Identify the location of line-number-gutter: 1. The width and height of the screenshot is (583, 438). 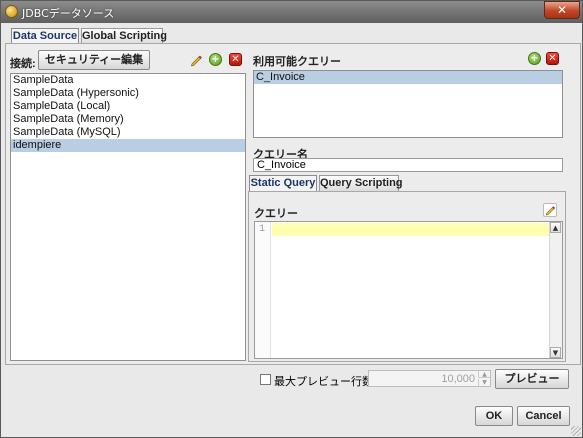
(263, 290).